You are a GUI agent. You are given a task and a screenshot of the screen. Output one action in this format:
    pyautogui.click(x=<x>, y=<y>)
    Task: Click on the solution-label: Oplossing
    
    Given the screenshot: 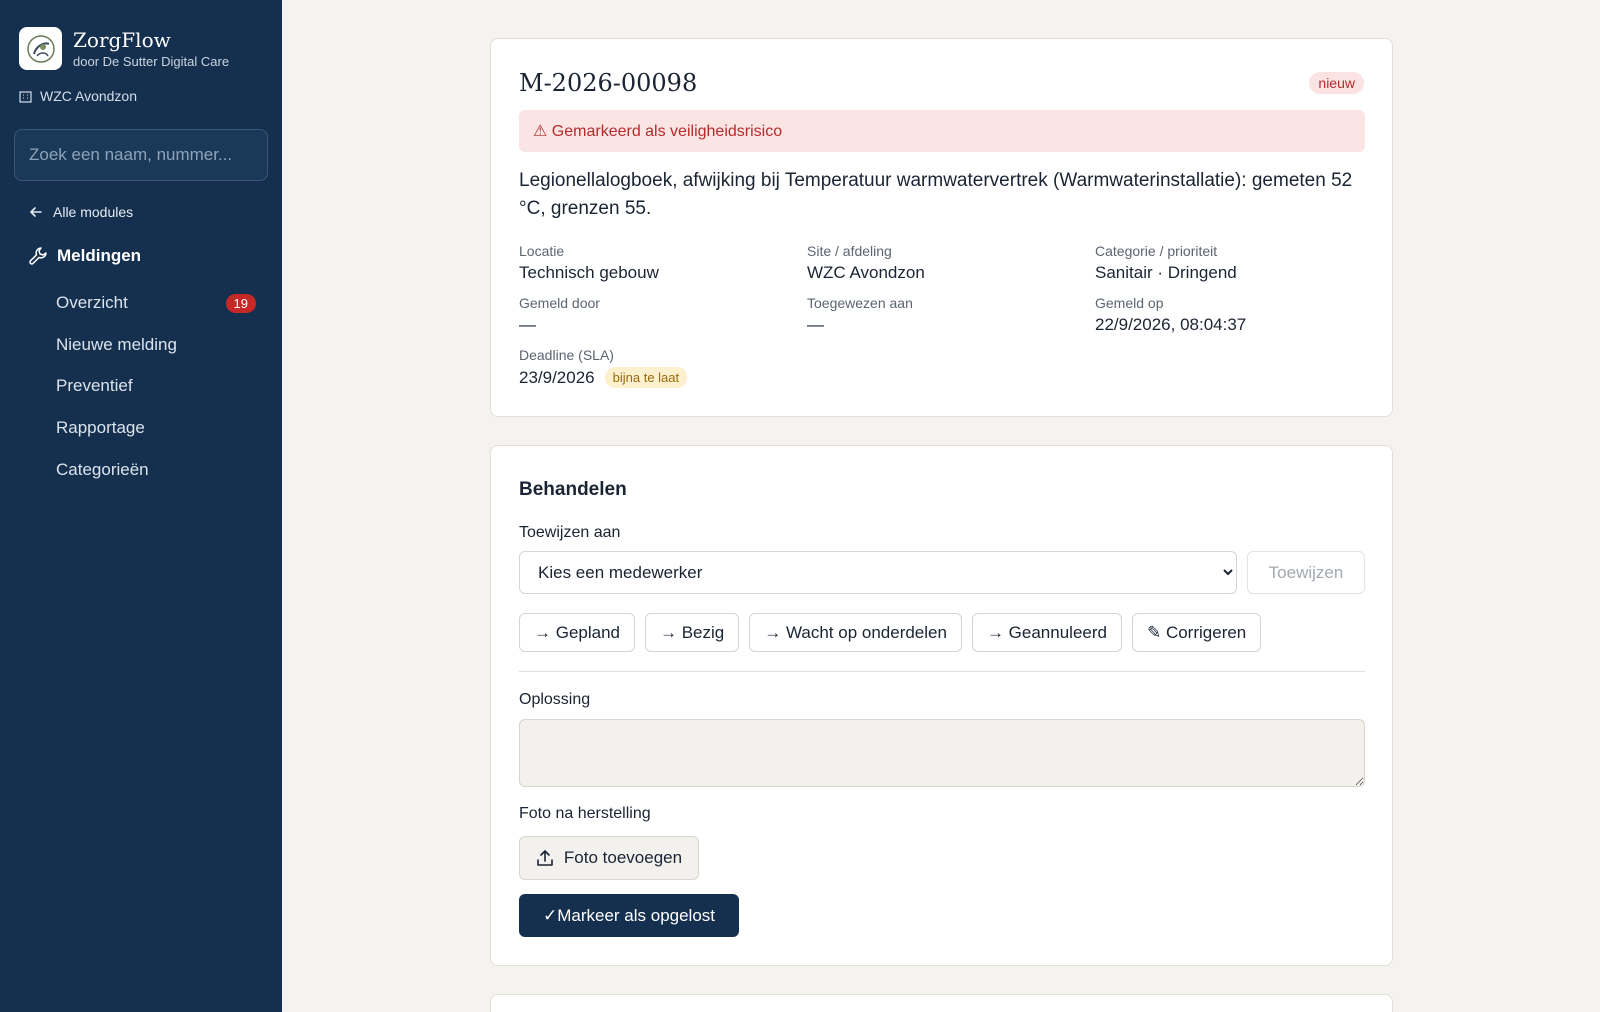 What is the action you would take?
    pyautogui.click(x=555, y=699)
    